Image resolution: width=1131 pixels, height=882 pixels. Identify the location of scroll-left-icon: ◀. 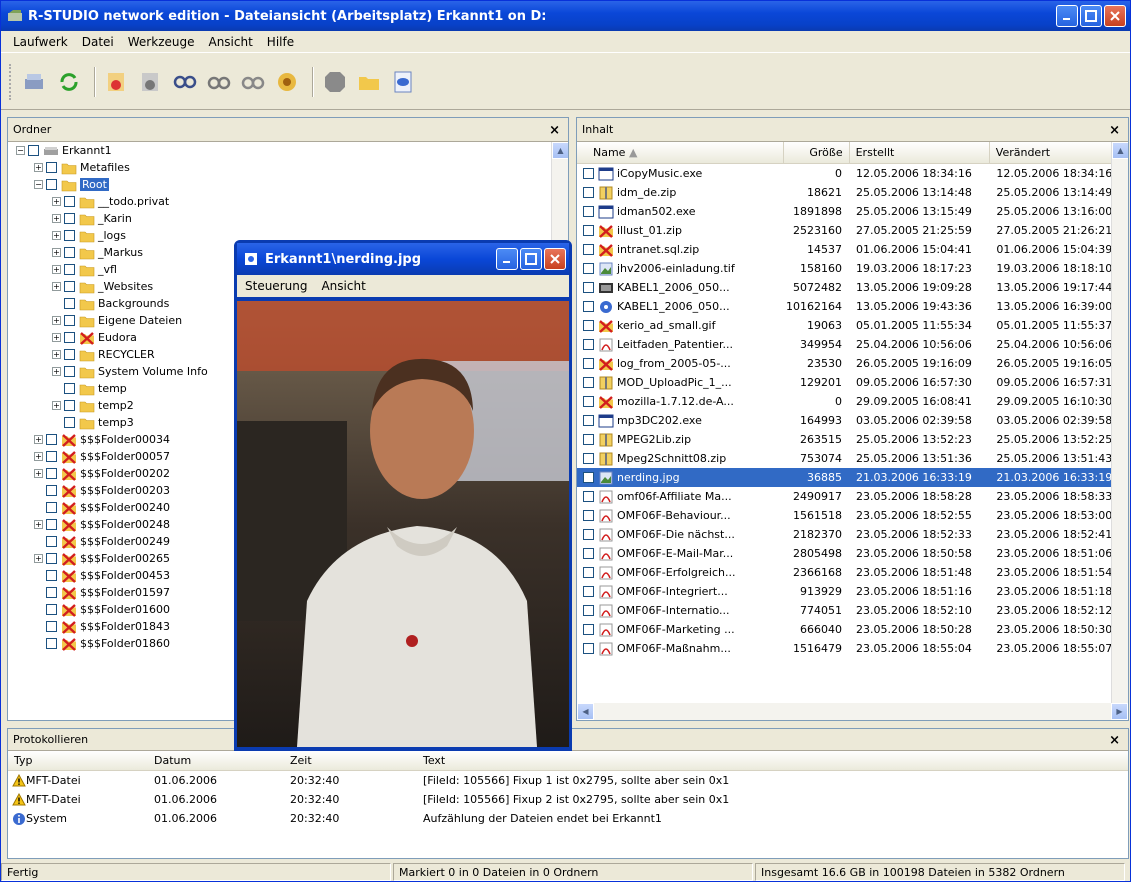
(585, 711).